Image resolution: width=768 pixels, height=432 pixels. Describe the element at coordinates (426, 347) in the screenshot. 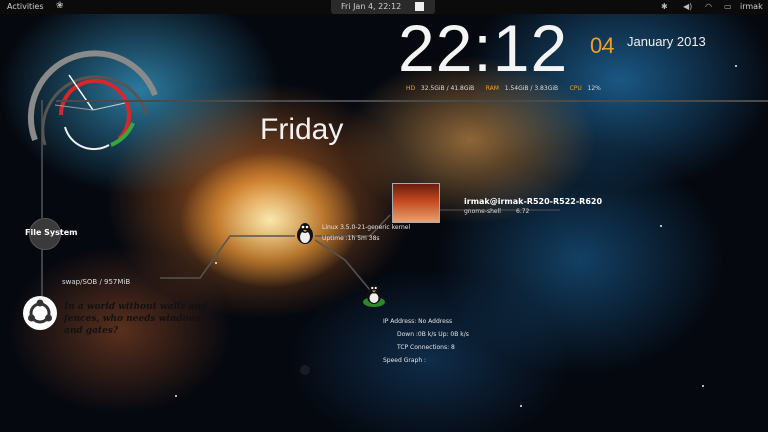

I see `tcp-connections: TCP Connections: 8` at that location.